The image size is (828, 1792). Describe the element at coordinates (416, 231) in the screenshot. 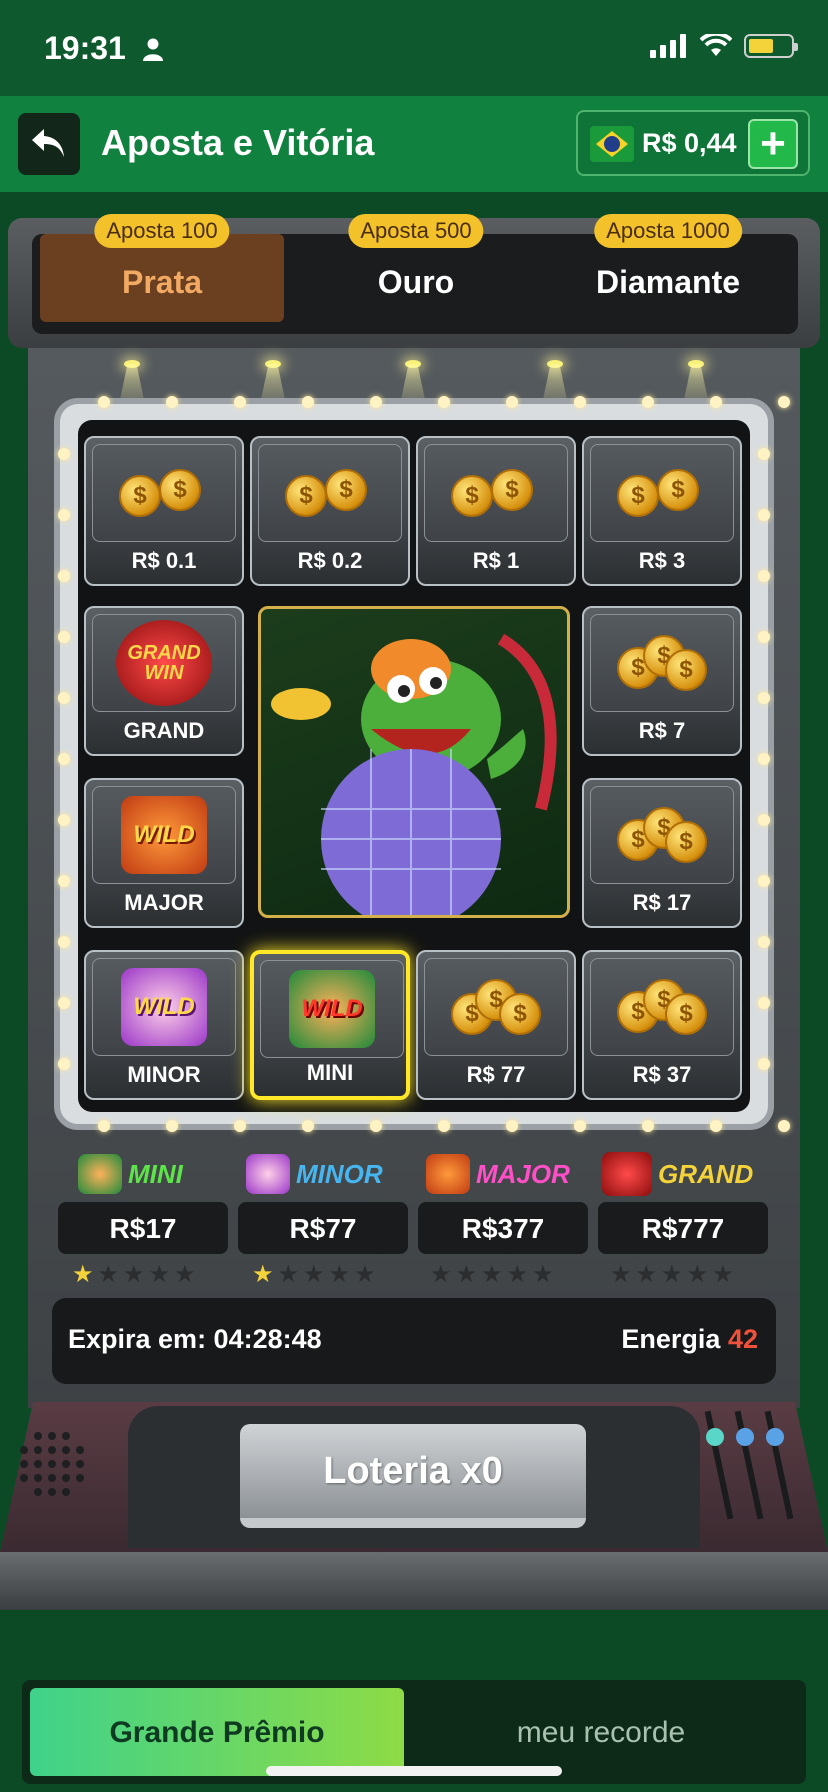

I see `tab-badge: Aposta 500` at that location.